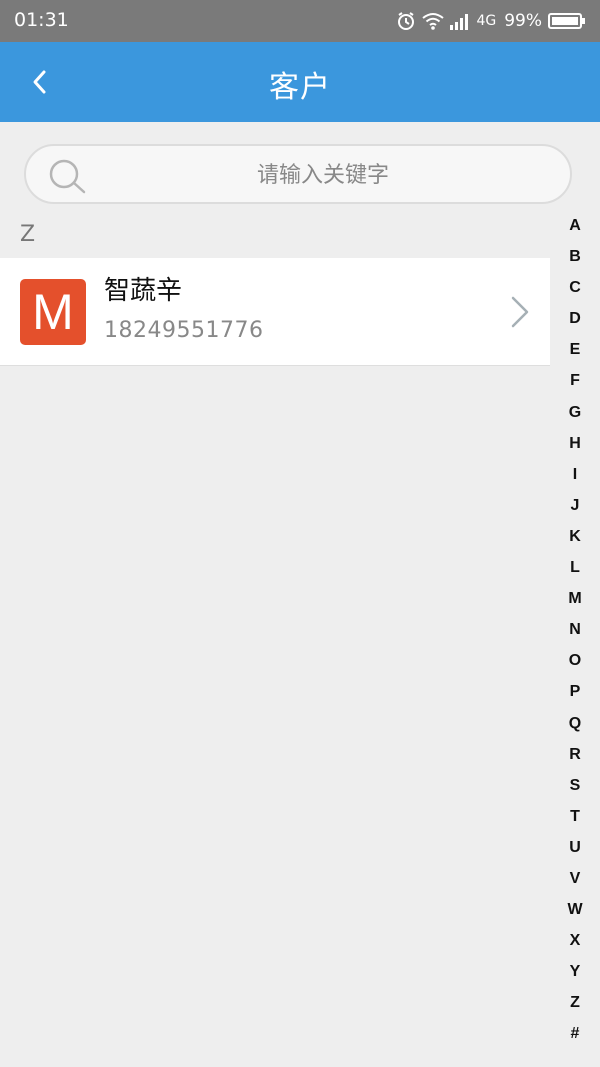 Image resolution: width=600 pixels, height=1067 pixels. Describe the element at coordinates (143, 291) in the screenshot. I see `contact-name: 智蔬辛` at that location.